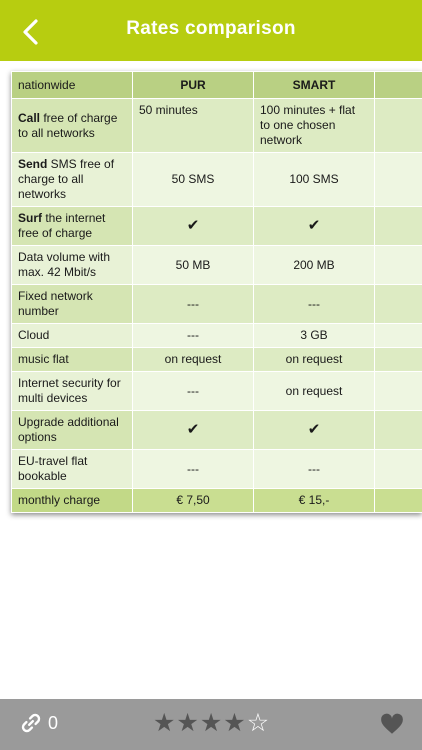  Describe the element at coordinates (53, 468) in the screenshot. I see `row-label-text: EU-travel flat bookable` at that location.